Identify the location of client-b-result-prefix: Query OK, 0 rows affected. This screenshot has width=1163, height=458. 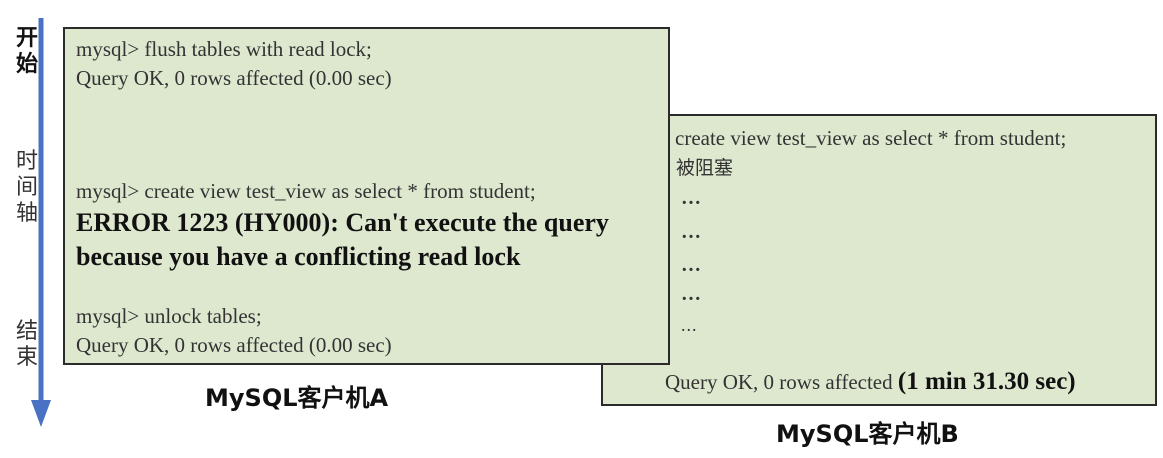
(781, 382).